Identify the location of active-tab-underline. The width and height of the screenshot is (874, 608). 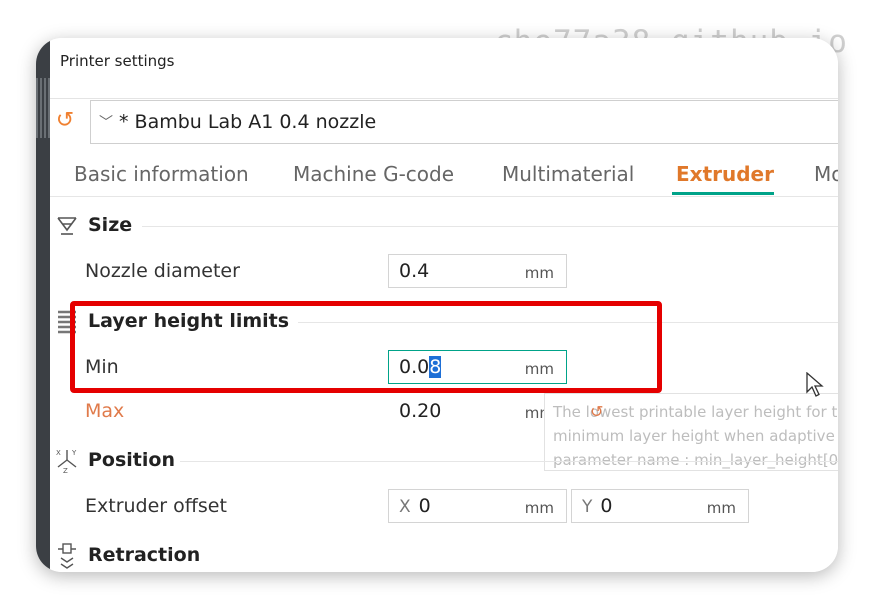
(723, 193).